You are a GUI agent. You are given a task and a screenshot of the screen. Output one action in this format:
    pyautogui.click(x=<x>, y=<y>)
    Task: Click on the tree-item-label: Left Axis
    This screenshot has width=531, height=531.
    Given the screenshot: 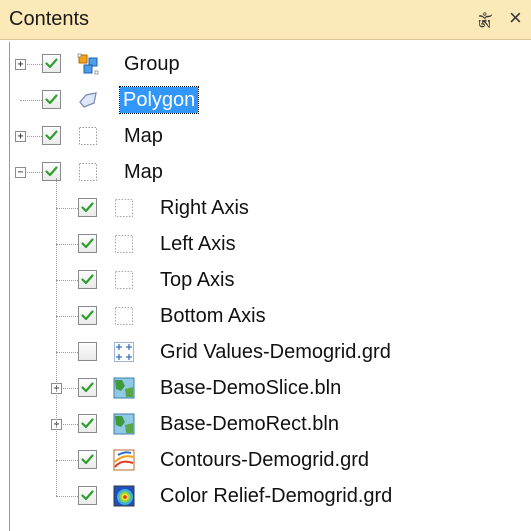 What is the action you would take?
    pyautogui.click(x=198, y=244)
    